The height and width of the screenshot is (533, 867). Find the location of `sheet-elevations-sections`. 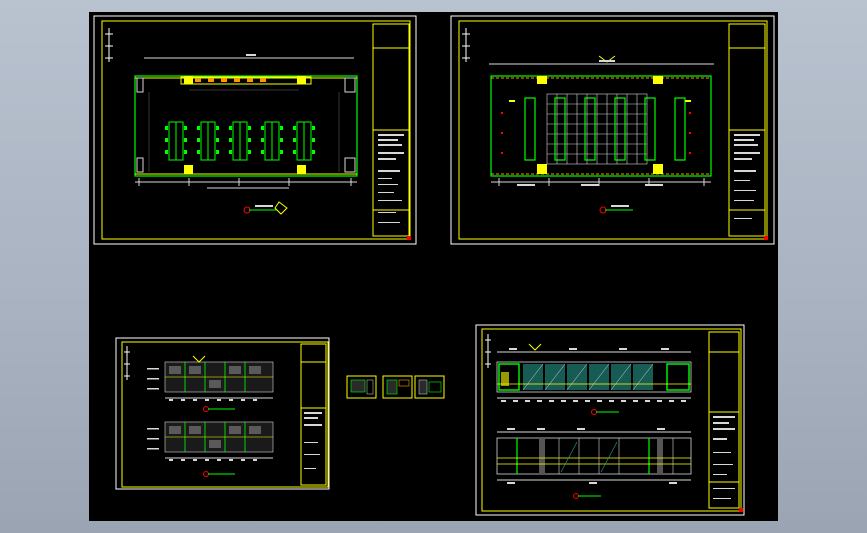

sheet-elevations-sections is located at coordinates (610, 420).